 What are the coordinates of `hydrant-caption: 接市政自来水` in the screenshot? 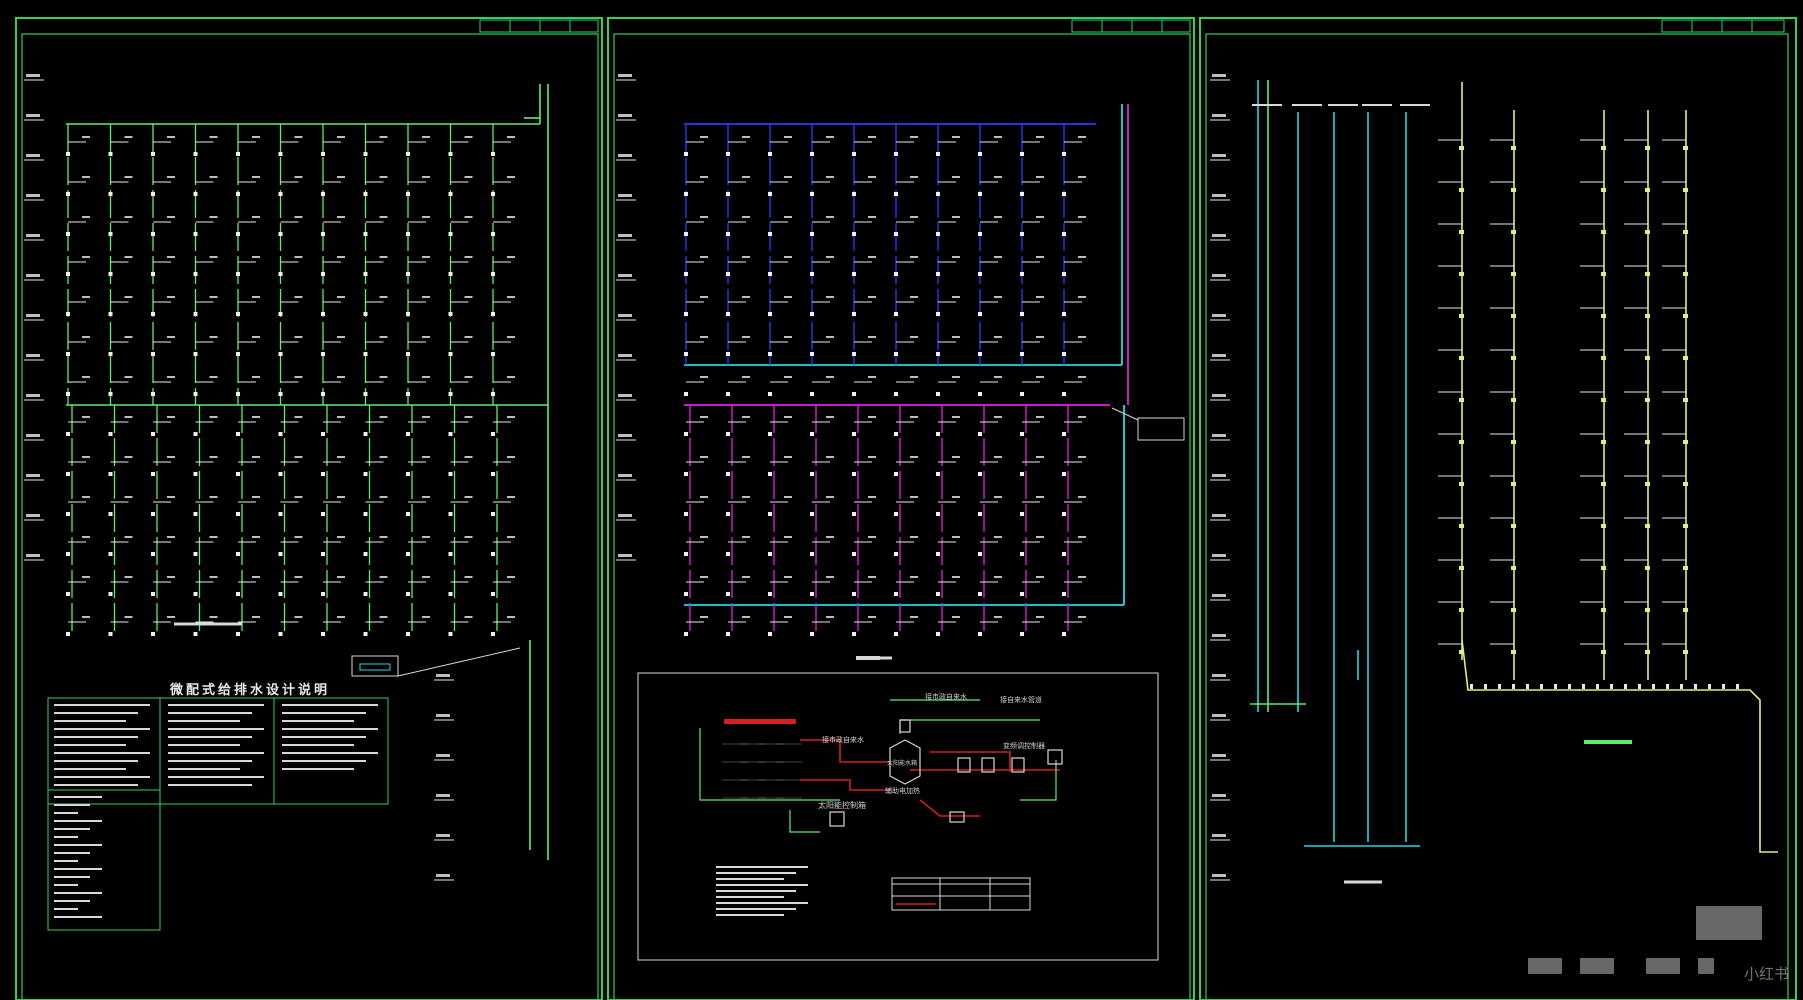 It's located at (843, 740).